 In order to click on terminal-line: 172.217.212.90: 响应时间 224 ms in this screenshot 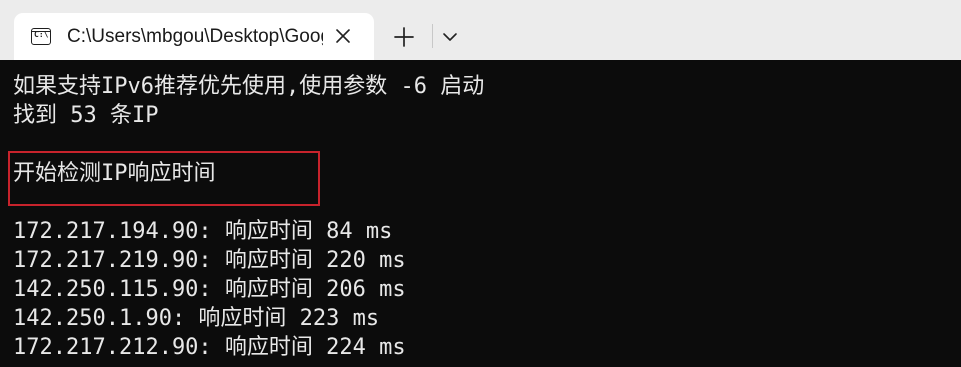, I will do `click(209, 347)`.